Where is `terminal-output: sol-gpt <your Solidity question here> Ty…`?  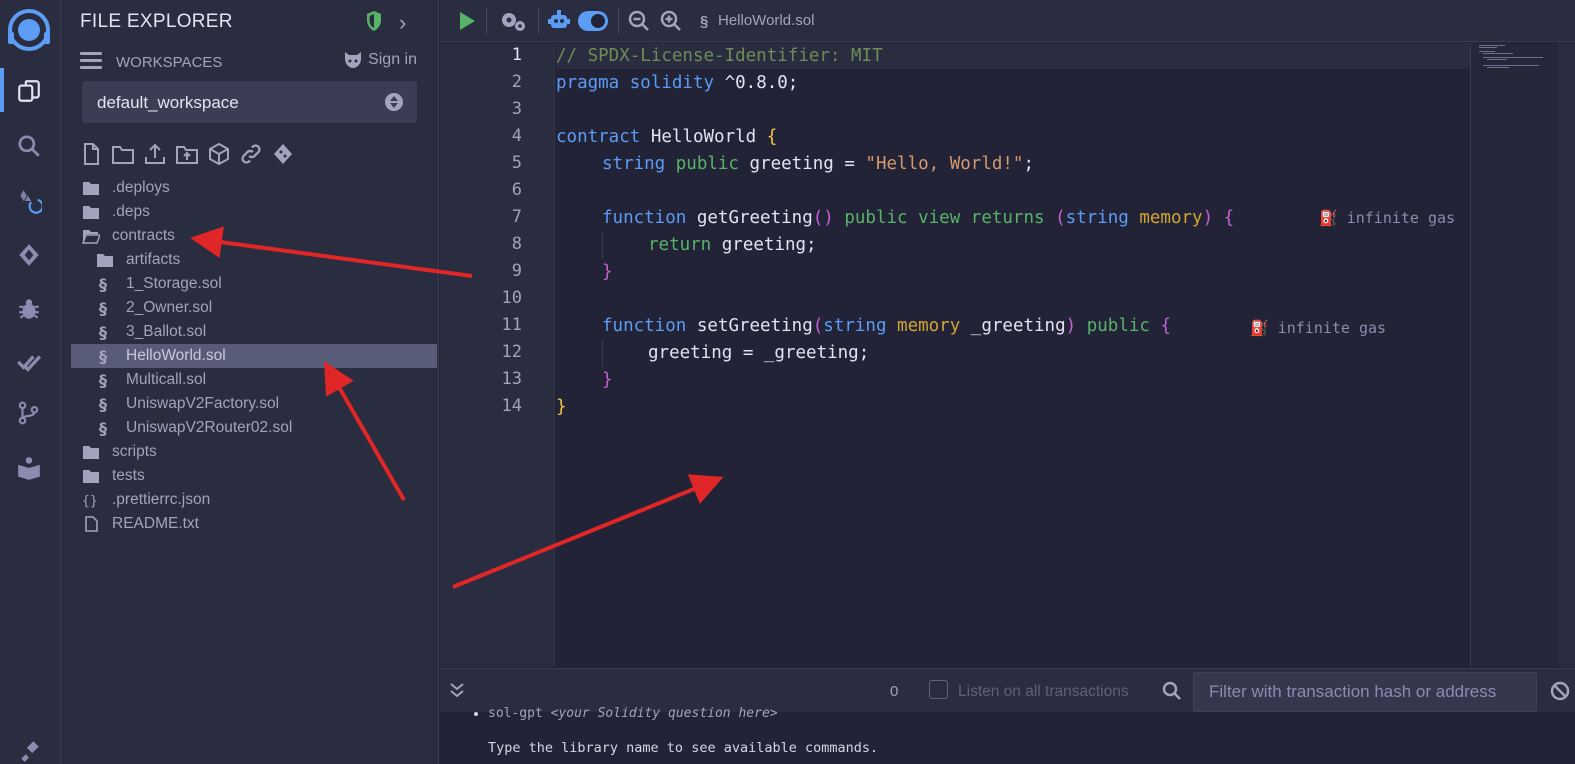
terminal-output: sol-gpt <your Solidity question here> Ty… is located at coordinates (1007, 735).